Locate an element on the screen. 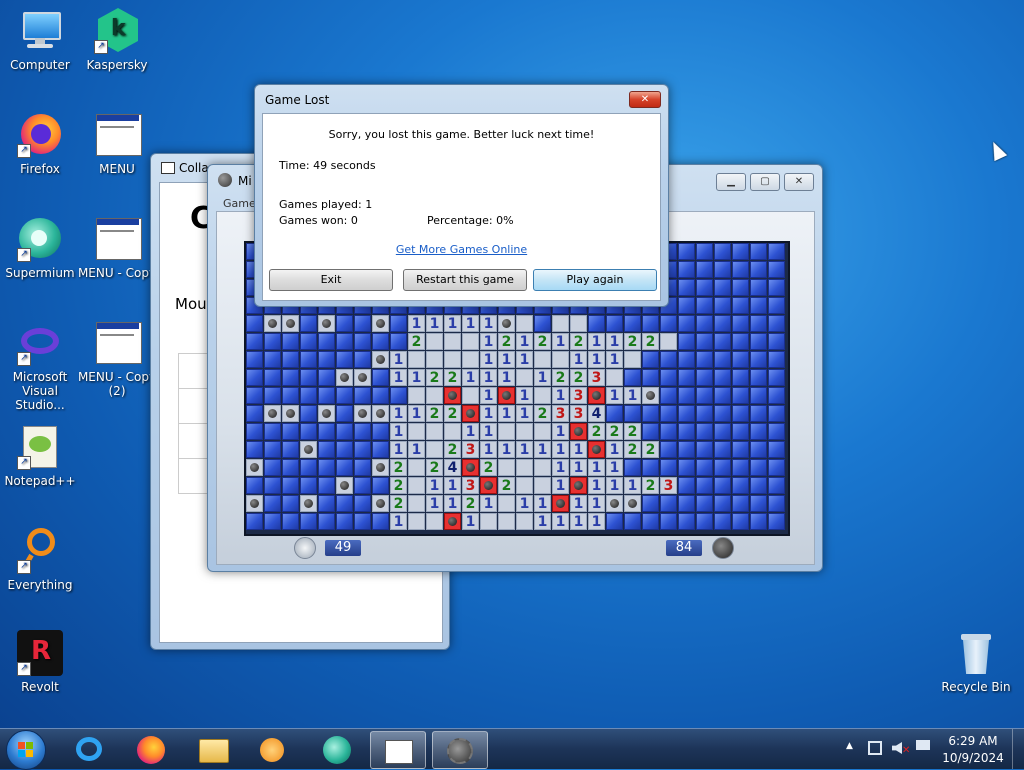 The width and height of the screenshot is (1024, 770). desktop-icon-kaspersky: k ↗ Kaspersky is located at coordinates (117, 40).